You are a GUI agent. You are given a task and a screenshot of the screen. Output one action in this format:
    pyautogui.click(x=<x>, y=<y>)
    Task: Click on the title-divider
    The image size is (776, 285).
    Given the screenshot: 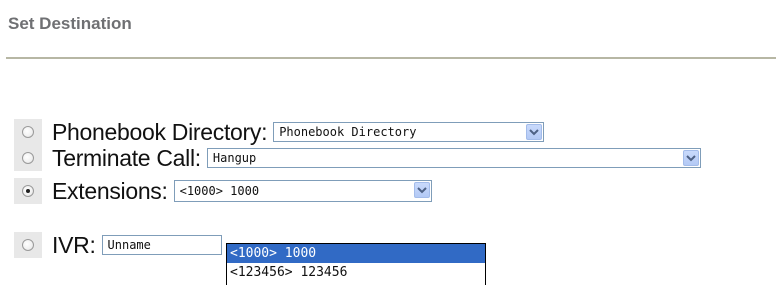 What is the action you would take?
    pyautogui.click(x=391, y=58)
    